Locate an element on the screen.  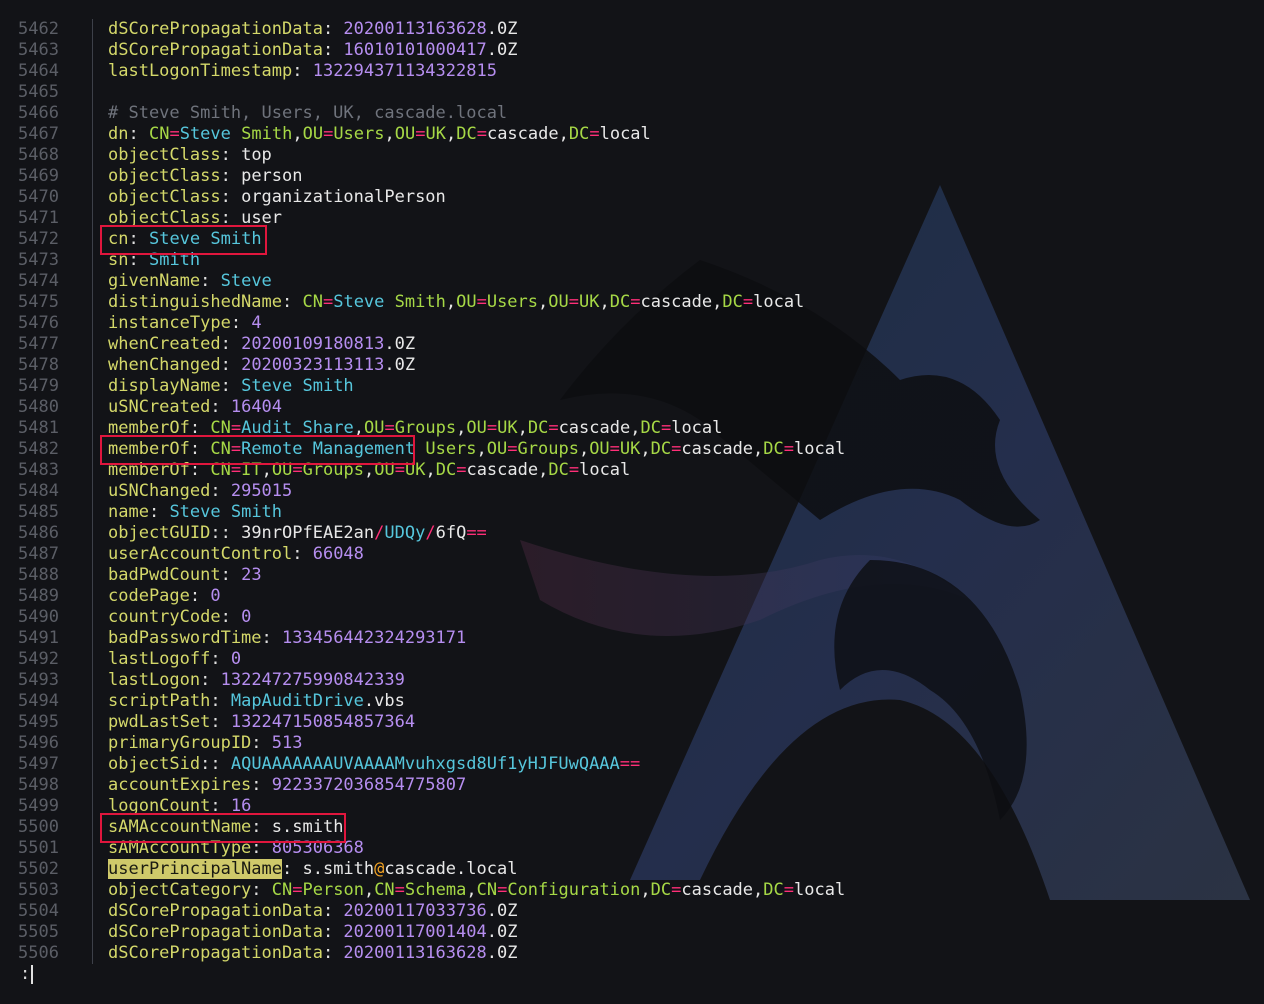
line-content: givenName: Steve is located at coordinates (190, 281).